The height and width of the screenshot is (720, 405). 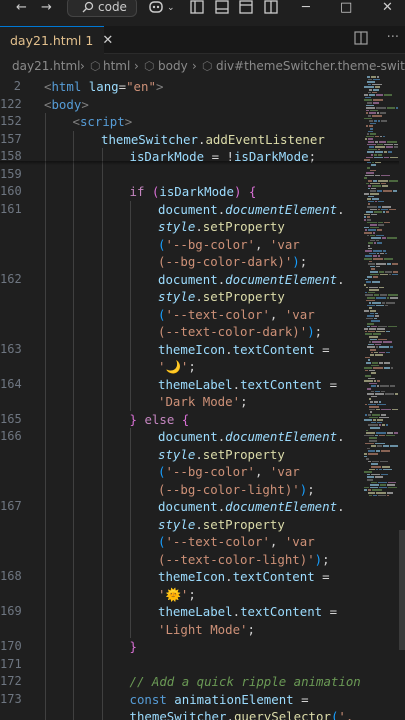 I want to click on code-token: addEventListener, so click(x=265, y=139).